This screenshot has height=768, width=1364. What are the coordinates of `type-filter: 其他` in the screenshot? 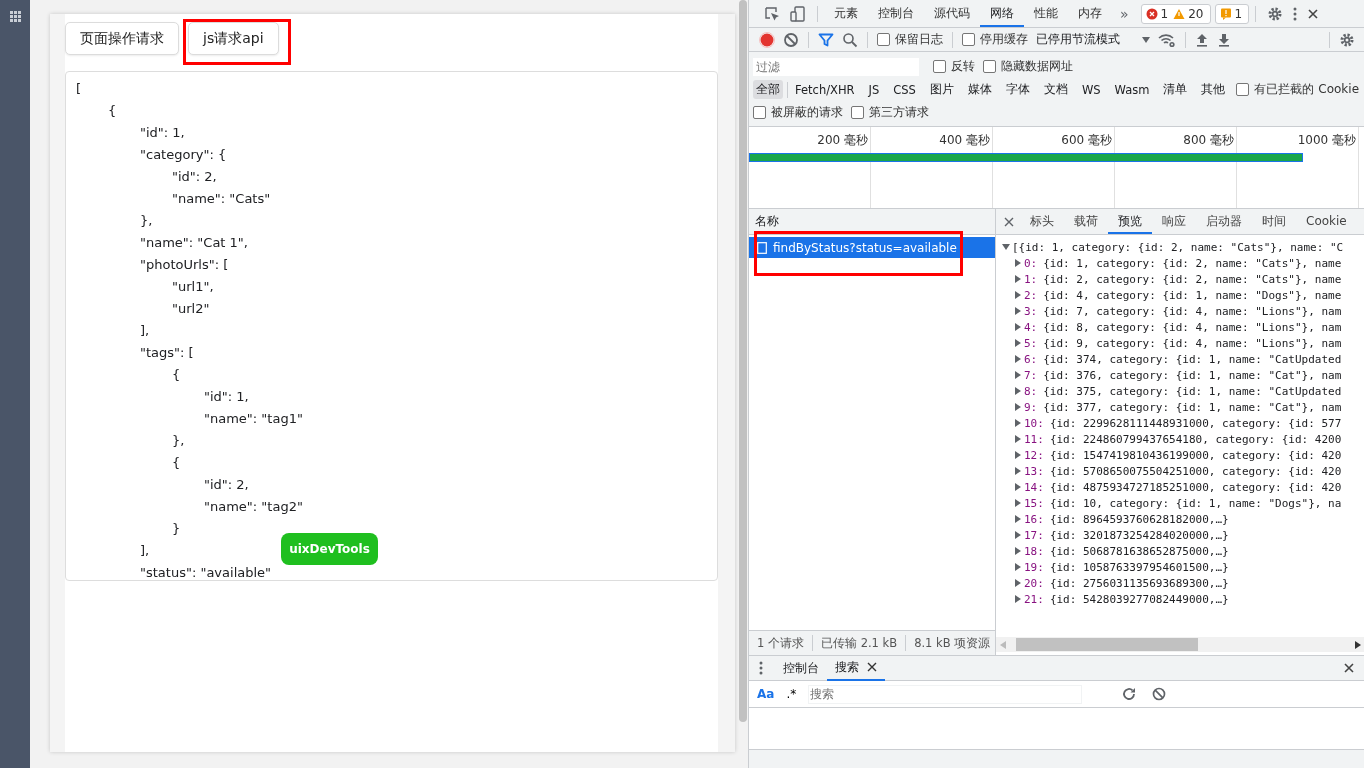 It's located at (1213, 89).